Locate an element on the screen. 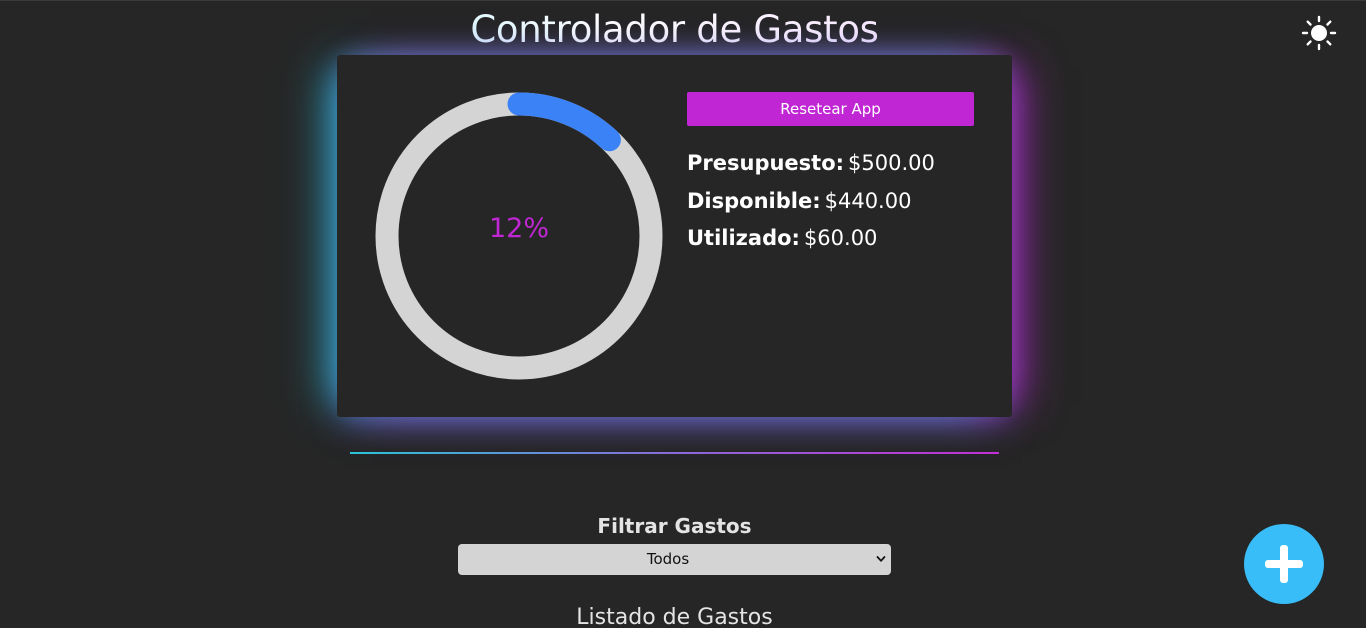  add-expense-button is located at coordinates (1284, 564).